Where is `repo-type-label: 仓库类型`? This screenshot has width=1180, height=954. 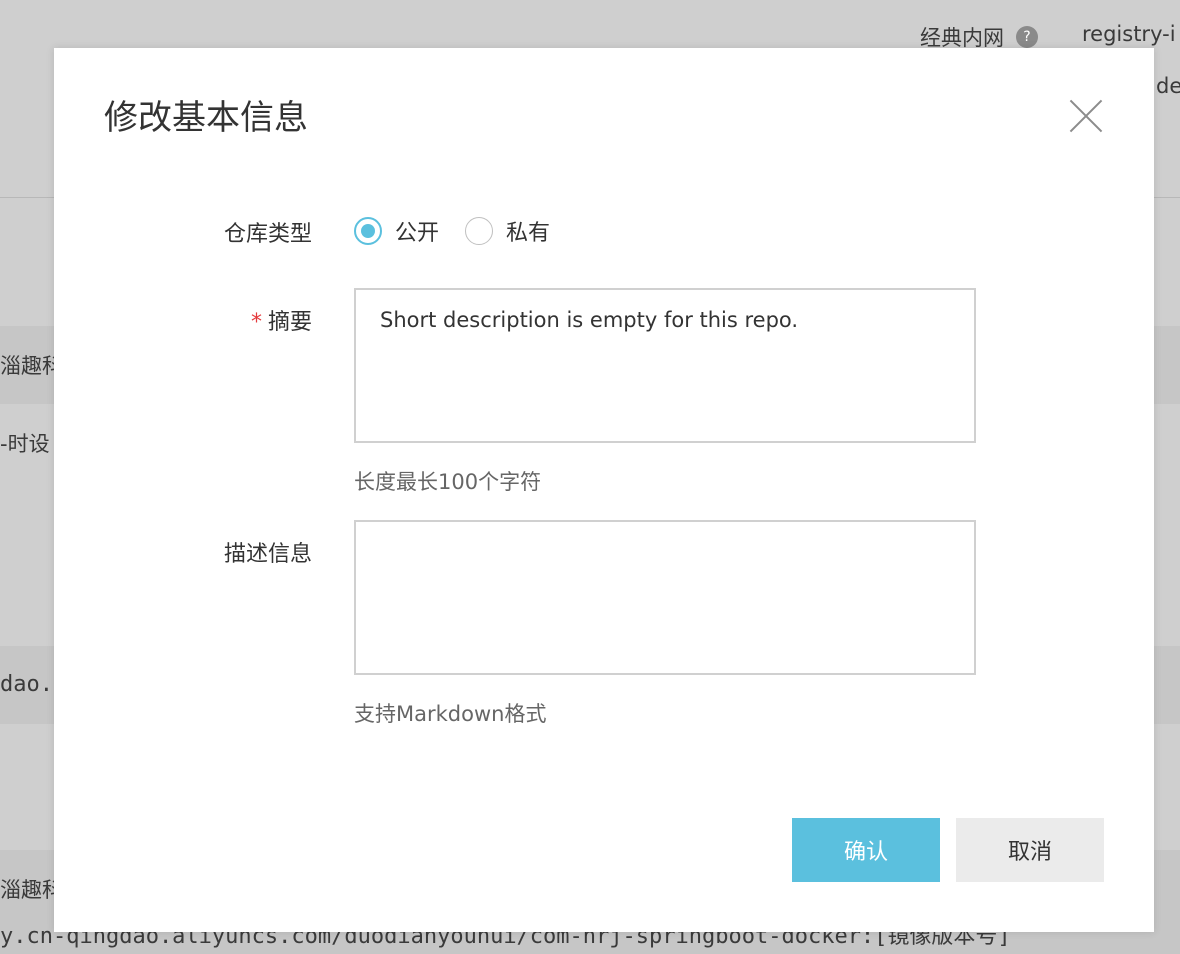 repo-type-label: 仓库类型 is located at coordinates (267, 234).